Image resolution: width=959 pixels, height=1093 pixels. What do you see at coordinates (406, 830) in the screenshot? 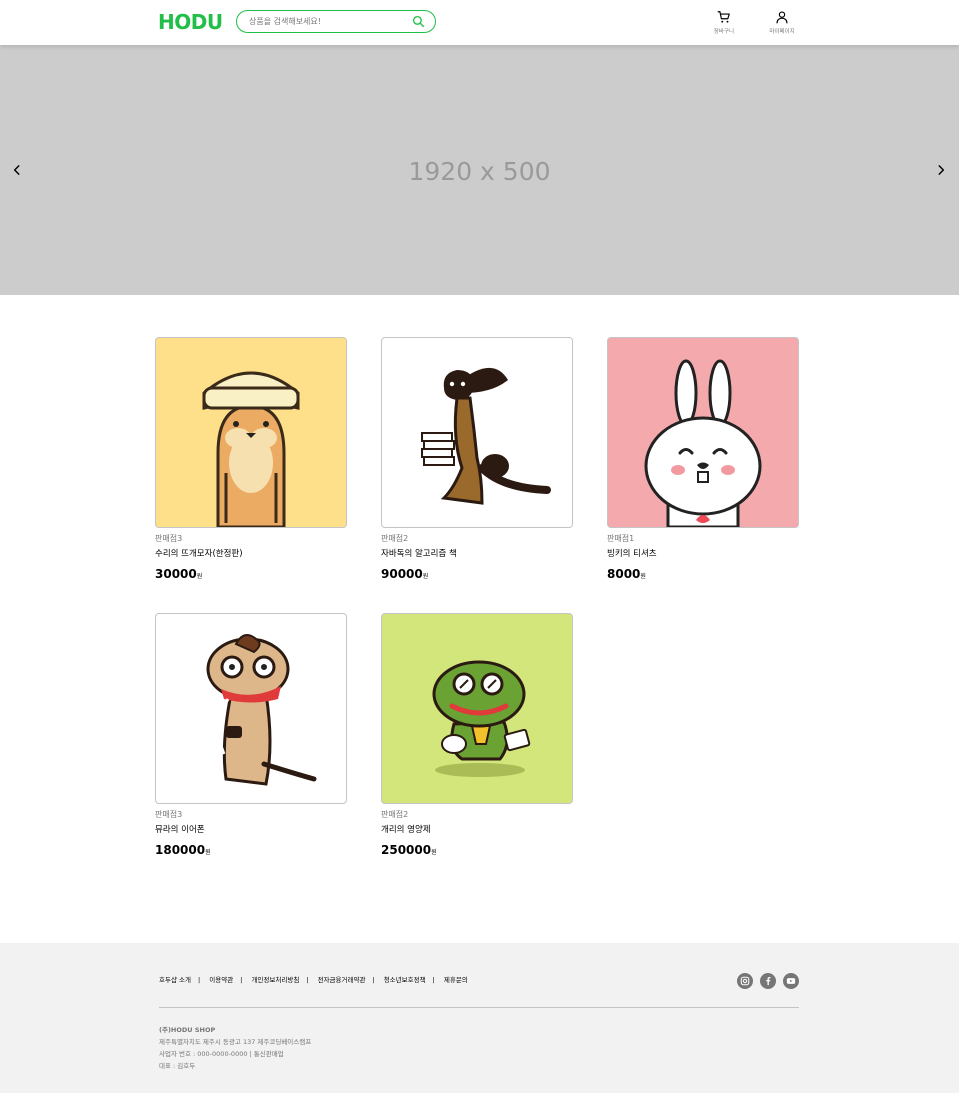
I see `product-name: 개리의 영양제` at bounding box center [406, 830].